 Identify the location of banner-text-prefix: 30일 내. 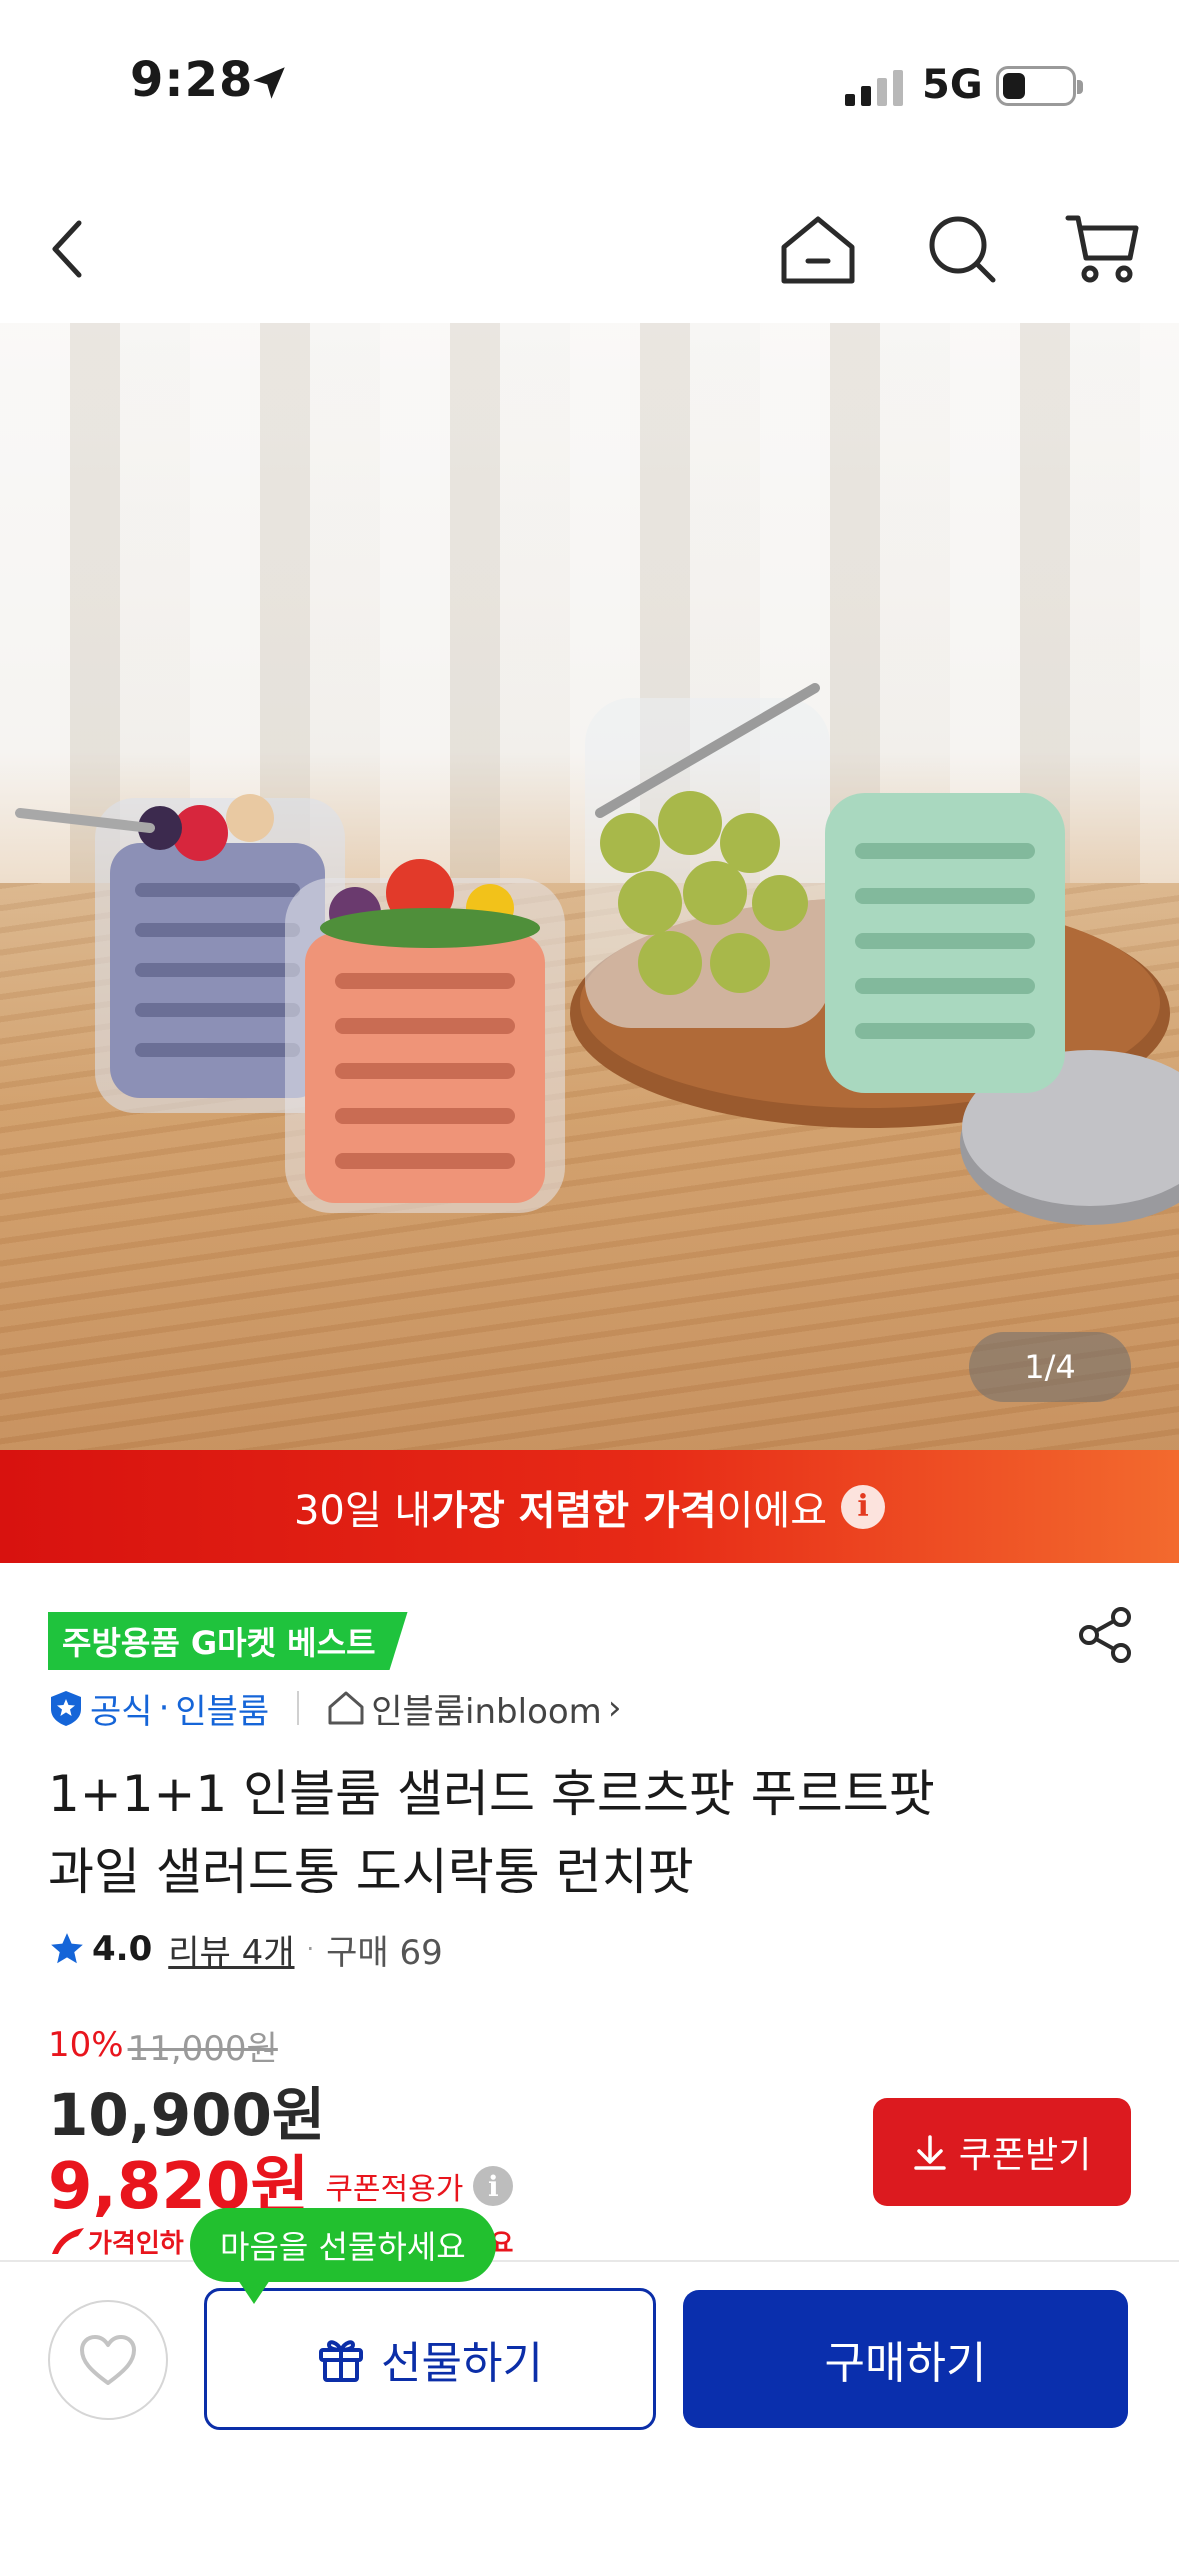
(362, 1510).